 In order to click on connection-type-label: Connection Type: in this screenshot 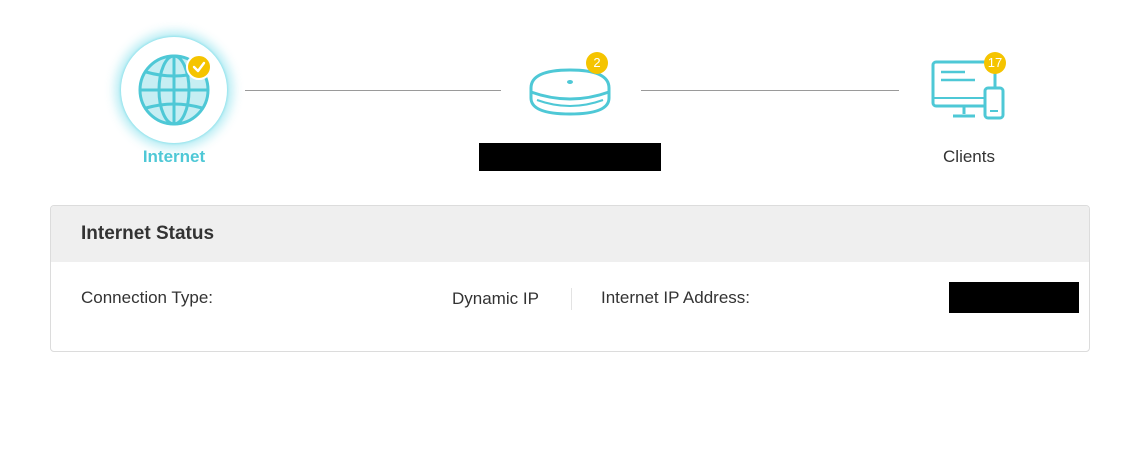, I will do `click(147, 297)`.